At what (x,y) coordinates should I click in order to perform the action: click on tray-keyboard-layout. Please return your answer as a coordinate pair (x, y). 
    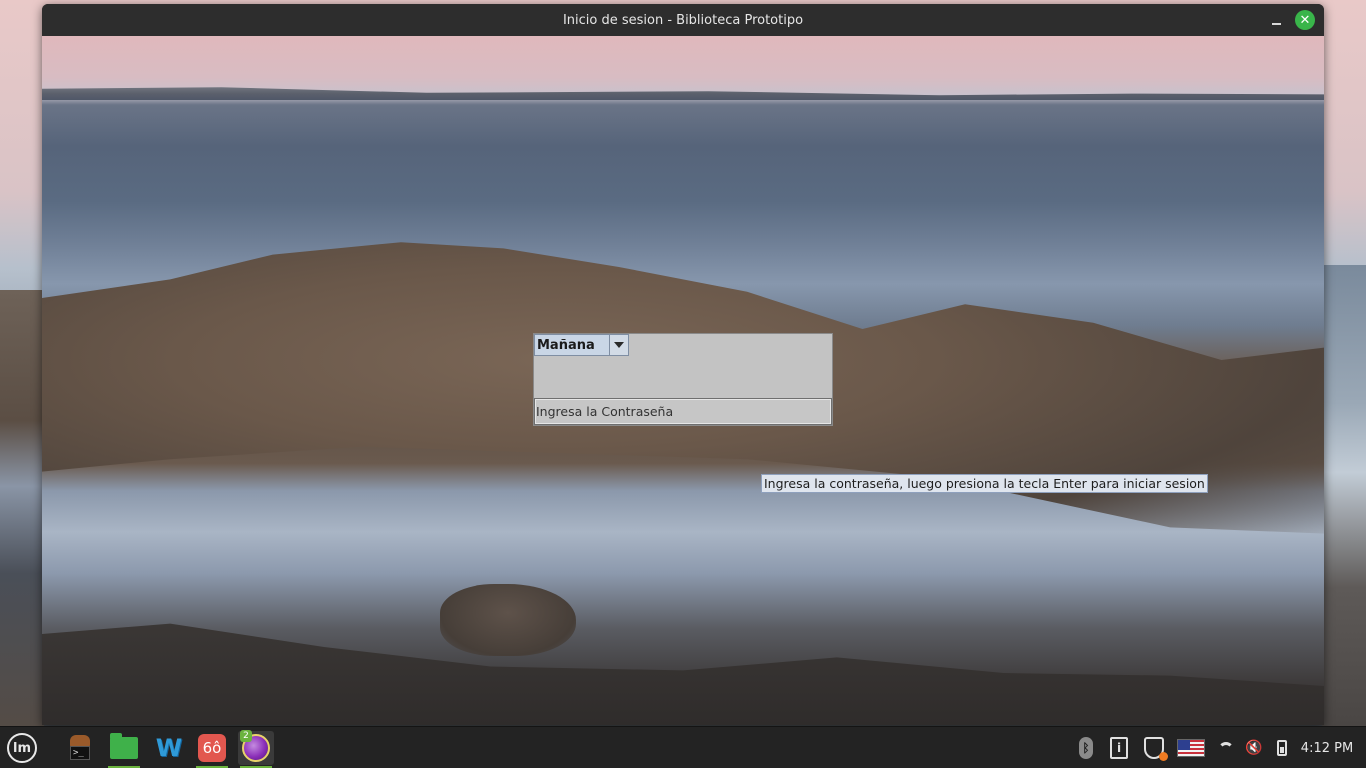
    Looking at the image, I should click on (1191, 747).